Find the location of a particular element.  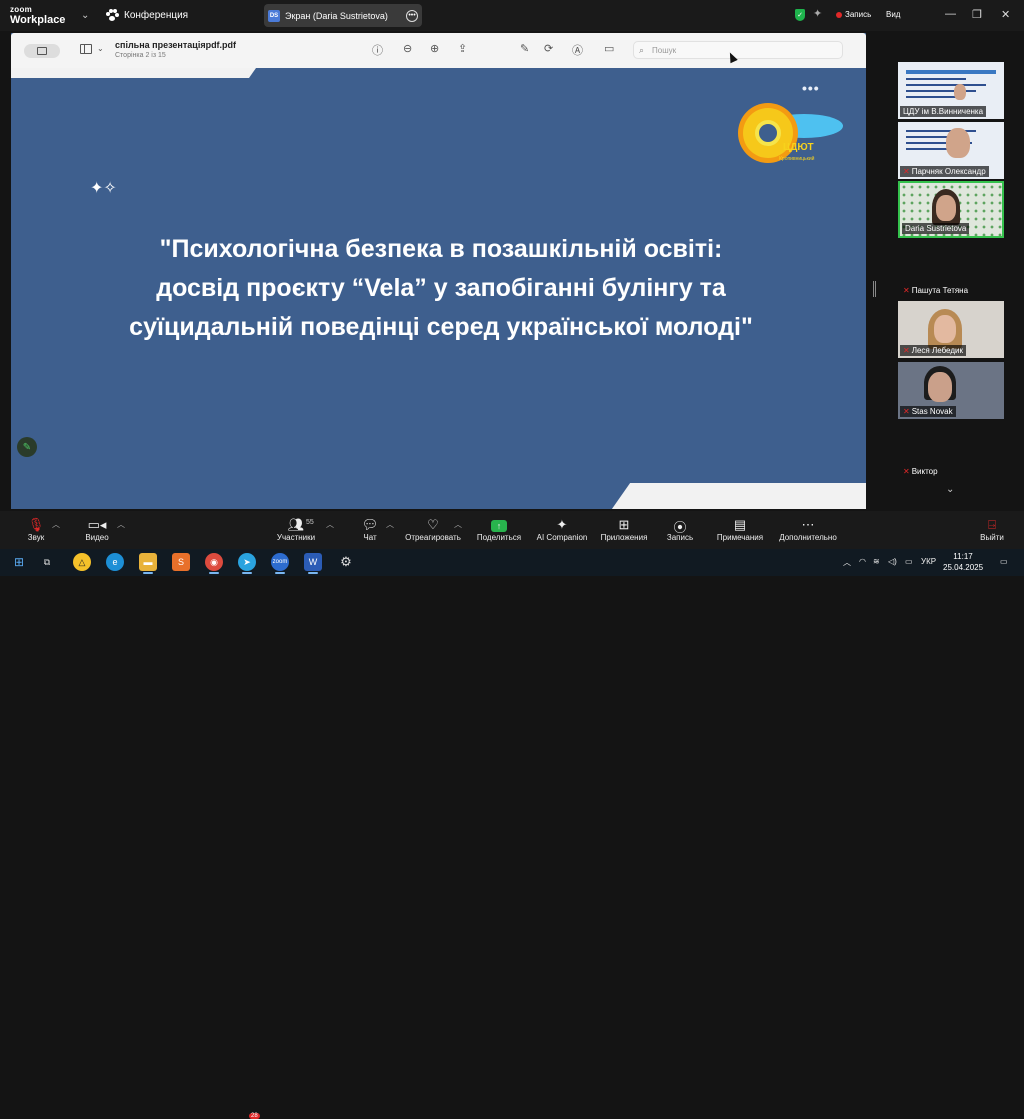

leave-label: Выйти is located at coordinates (992, 537).